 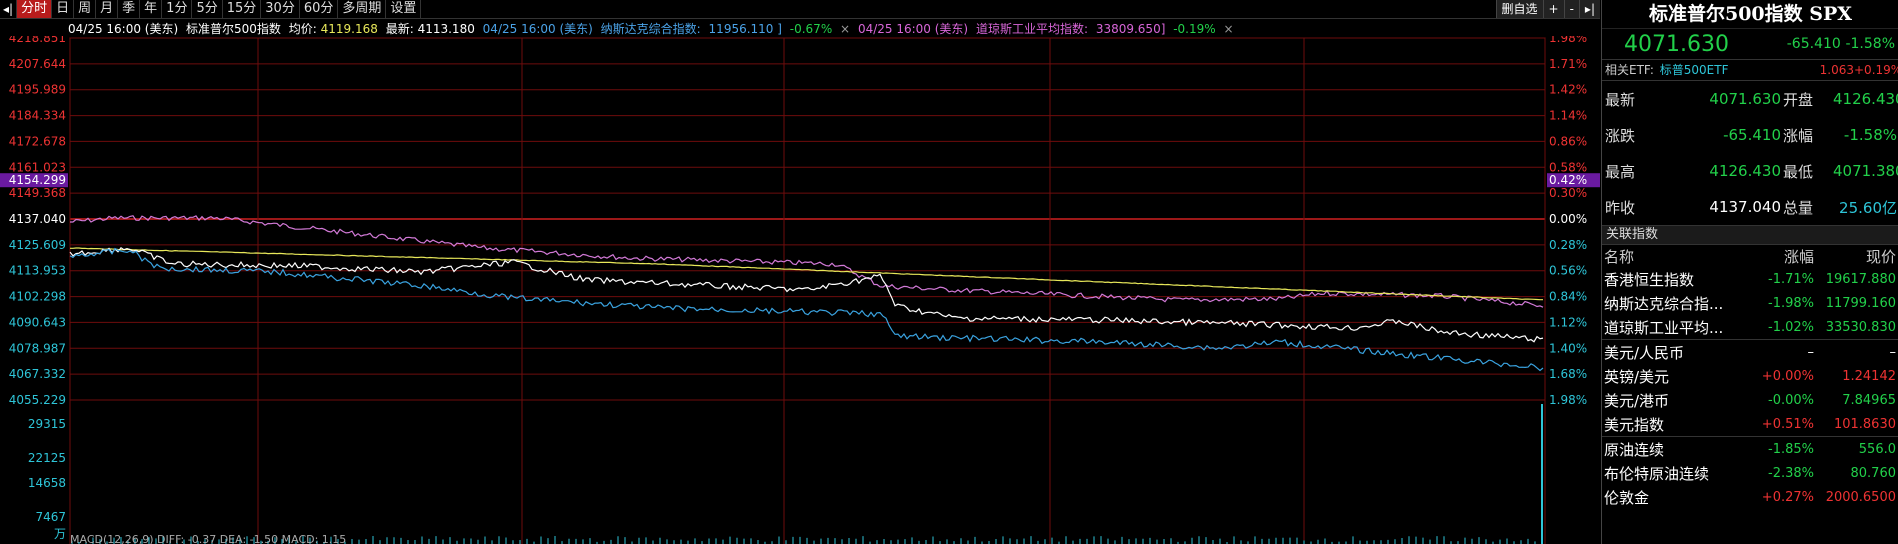 What do you see at coordinates (1787, 497) in the screenshot?
I see `related-pct: +0.27%` at bounding box center [1787, 497].